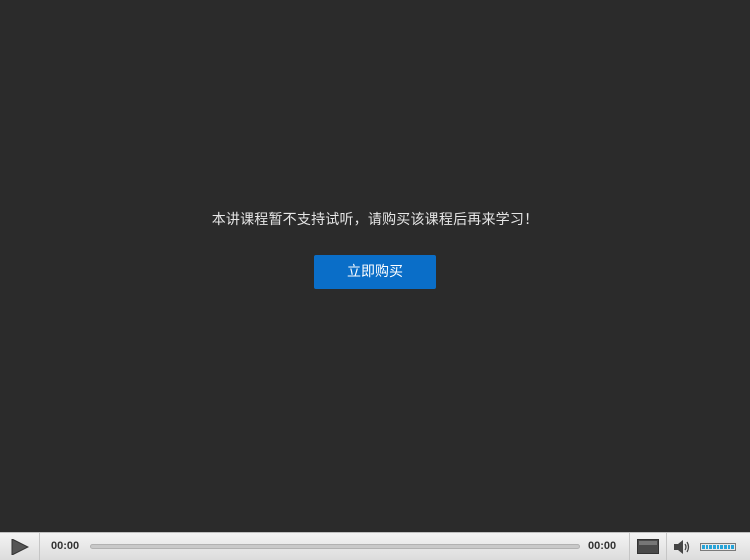 The image size is (750, 560). I want to click on volume-slider, so click(718, 547).